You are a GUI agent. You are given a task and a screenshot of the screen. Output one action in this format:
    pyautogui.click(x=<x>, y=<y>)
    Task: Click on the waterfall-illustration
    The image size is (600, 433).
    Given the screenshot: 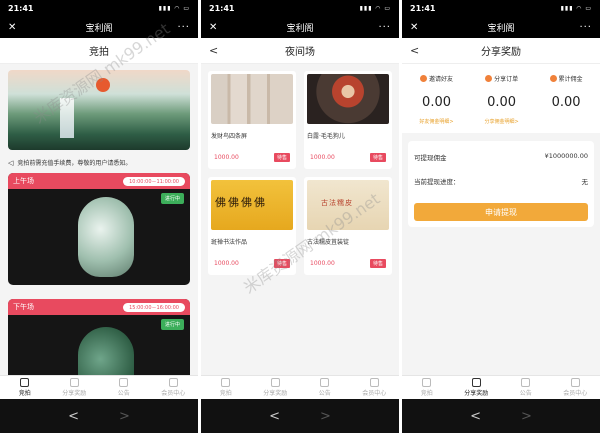 What is the action you would take?
    pyautogui.click(x=67, y=118)
    